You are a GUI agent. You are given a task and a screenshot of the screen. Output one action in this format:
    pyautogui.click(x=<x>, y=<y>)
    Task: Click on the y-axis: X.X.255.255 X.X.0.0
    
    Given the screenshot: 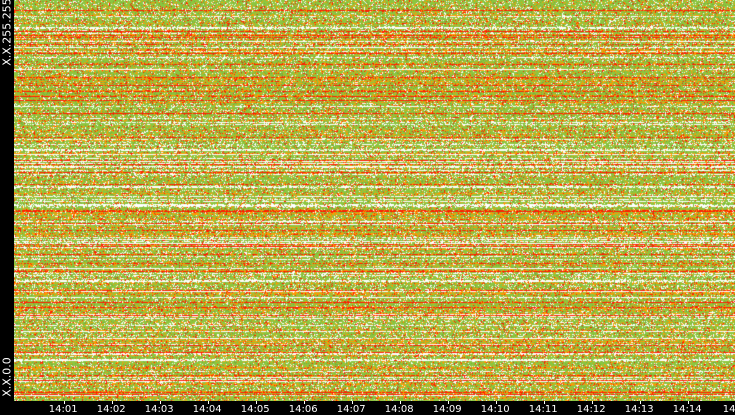 What is the action you would take?
    pyautogui.click(x=7, y=200)
    